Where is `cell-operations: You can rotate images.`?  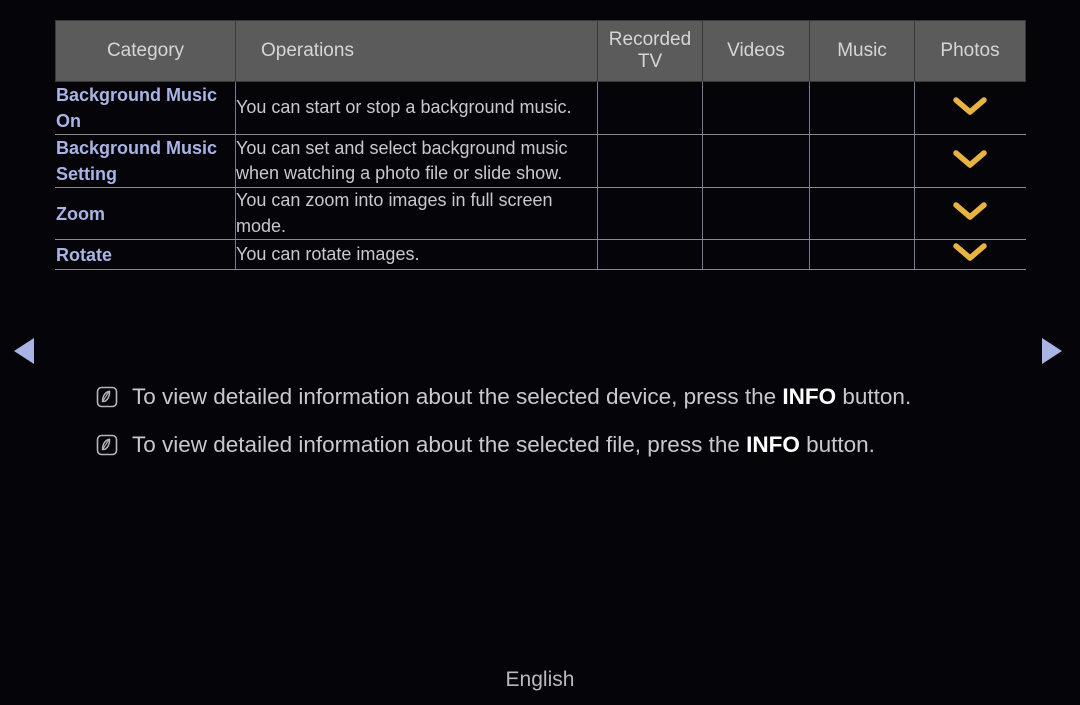
cell-operations: You can rotate images. is located at coordinates (416, 255).